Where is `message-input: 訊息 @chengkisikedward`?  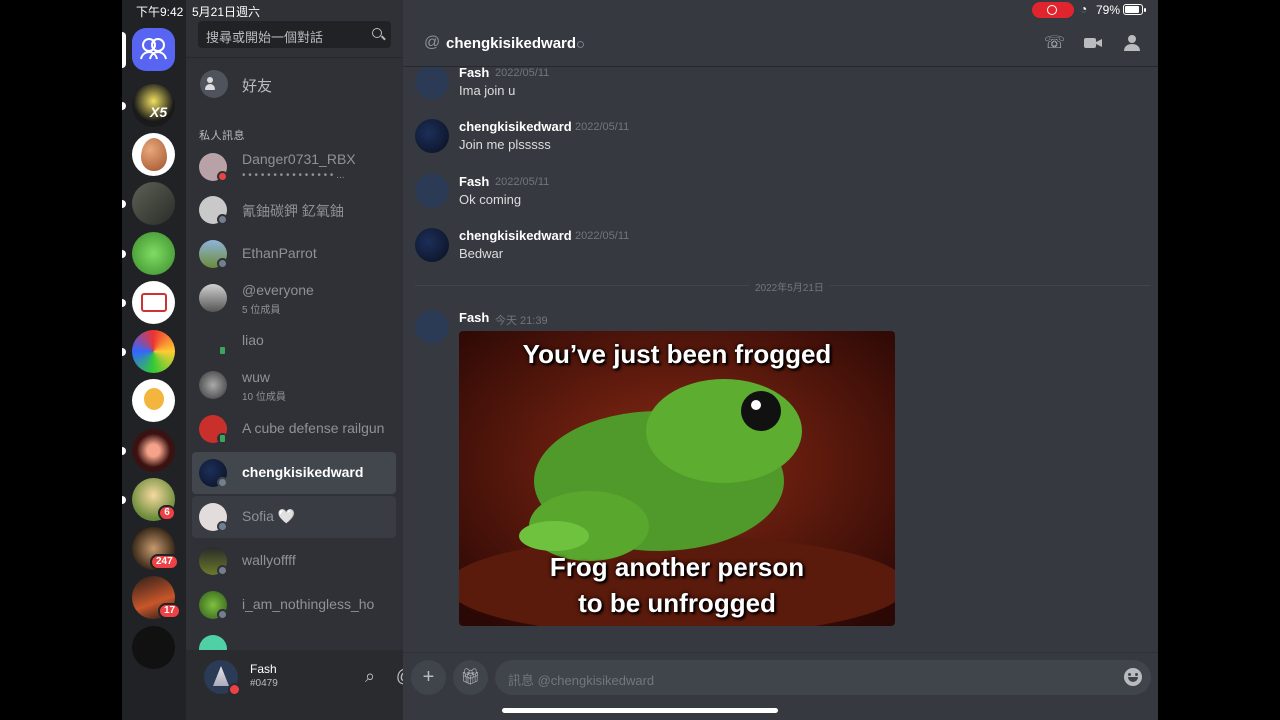
message-input: 訊息 @chengkisikedward is located at coordinates (823, 677).